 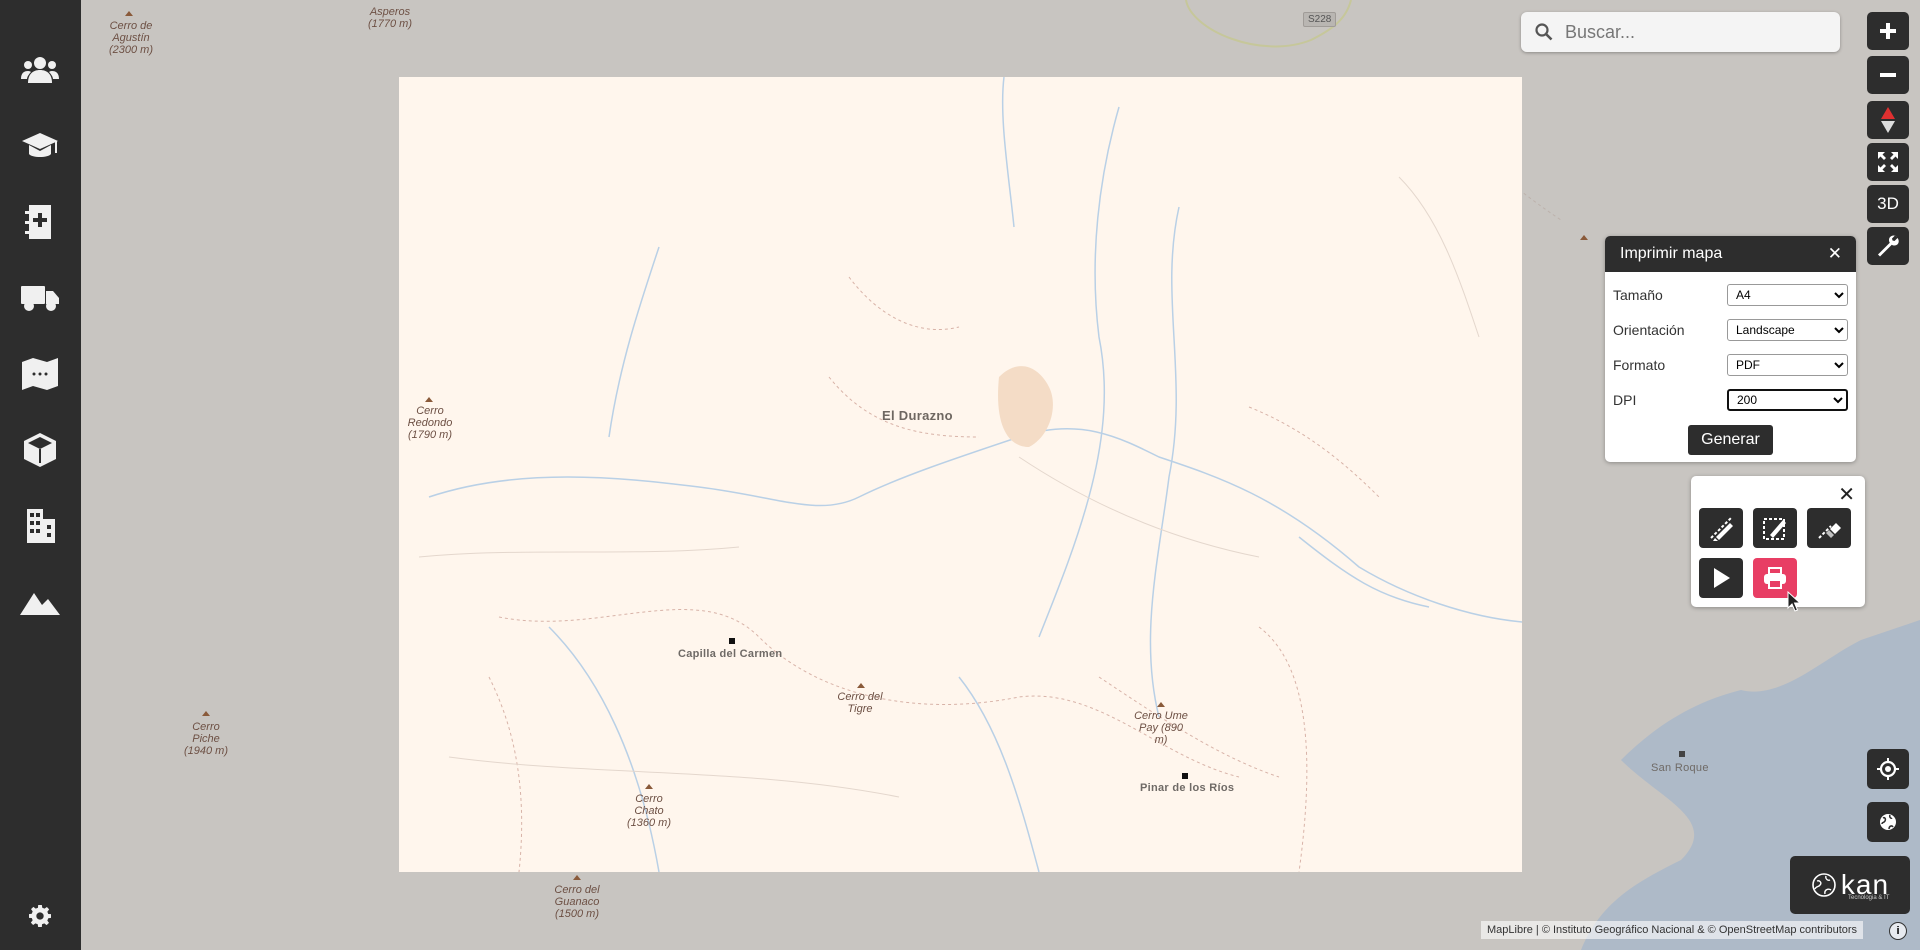 What do you see at coordinates (1850, 885) in the screenshot?
I see `kan-logo: kan Tecnologia & IT` at bounding box center [1850, 885].